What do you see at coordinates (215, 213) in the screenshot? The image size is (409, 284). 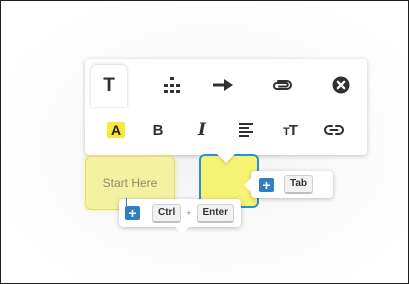 I see `key-enter: Enter` at bounding box center [215, 213].